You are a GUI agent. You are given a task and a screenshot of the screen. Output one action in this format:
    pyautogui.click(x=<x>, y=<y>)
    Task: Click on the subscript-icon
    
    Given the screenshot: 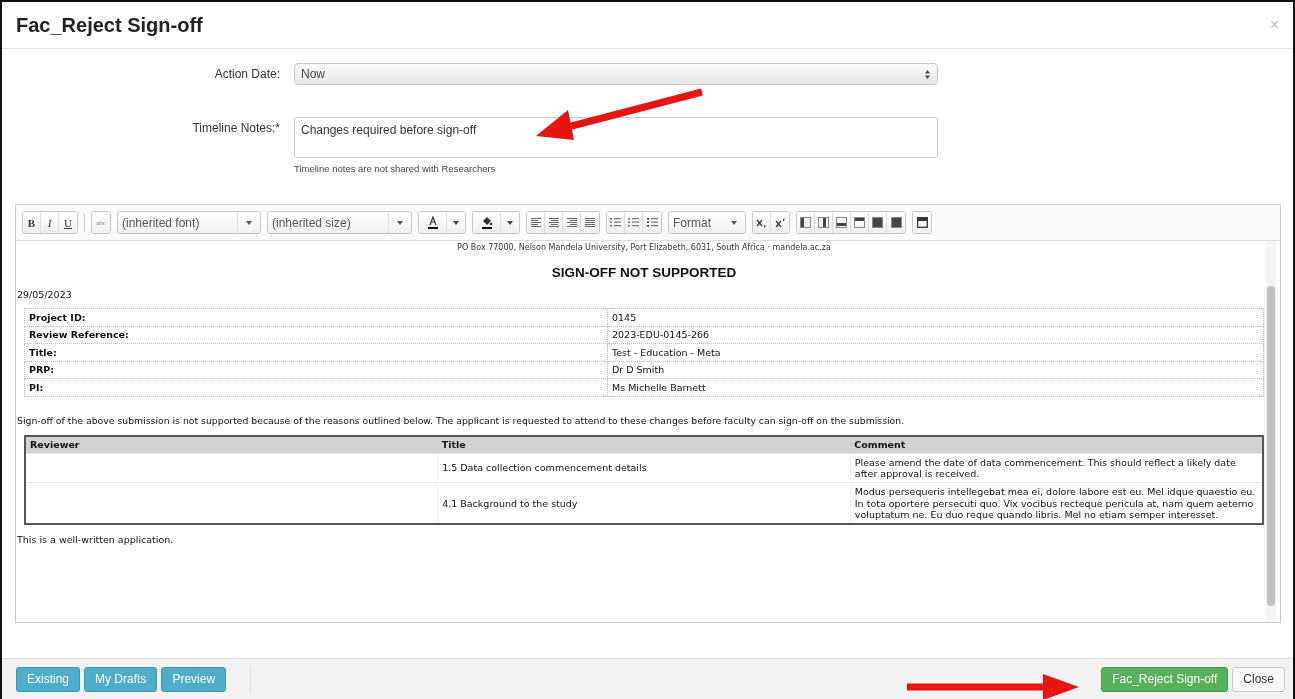 What is the action you would take?
    pyautogui.click(x=761, y=222)
    